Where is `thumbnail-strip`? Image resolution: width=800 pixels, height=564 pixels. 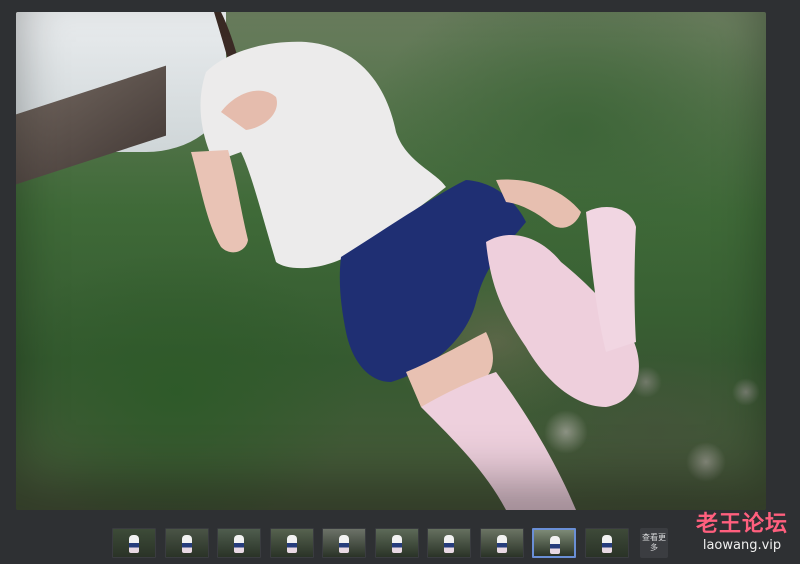 thumbnail-strip is located at coordinates (392, 544).